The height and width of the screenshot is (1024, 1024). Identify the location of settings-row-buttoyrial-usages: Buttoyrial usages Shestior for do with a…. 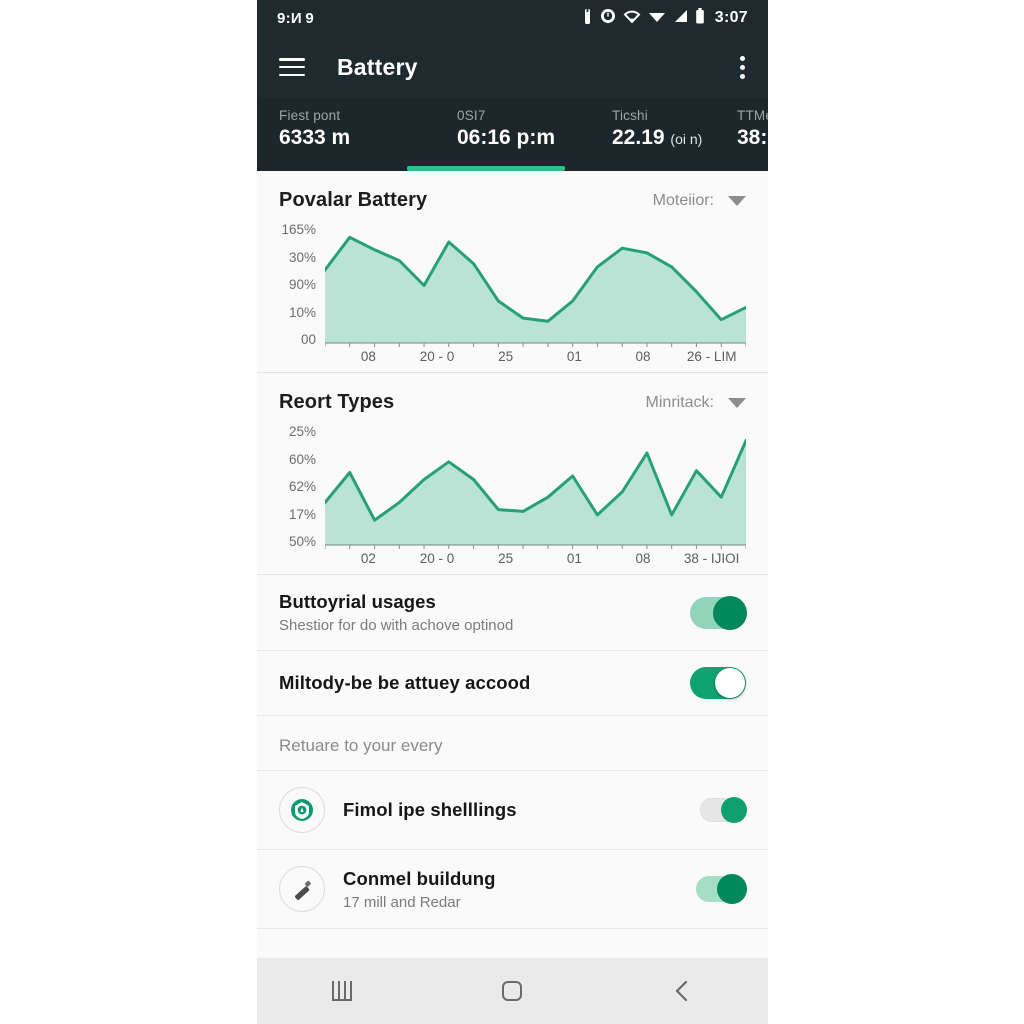
(512, 613).